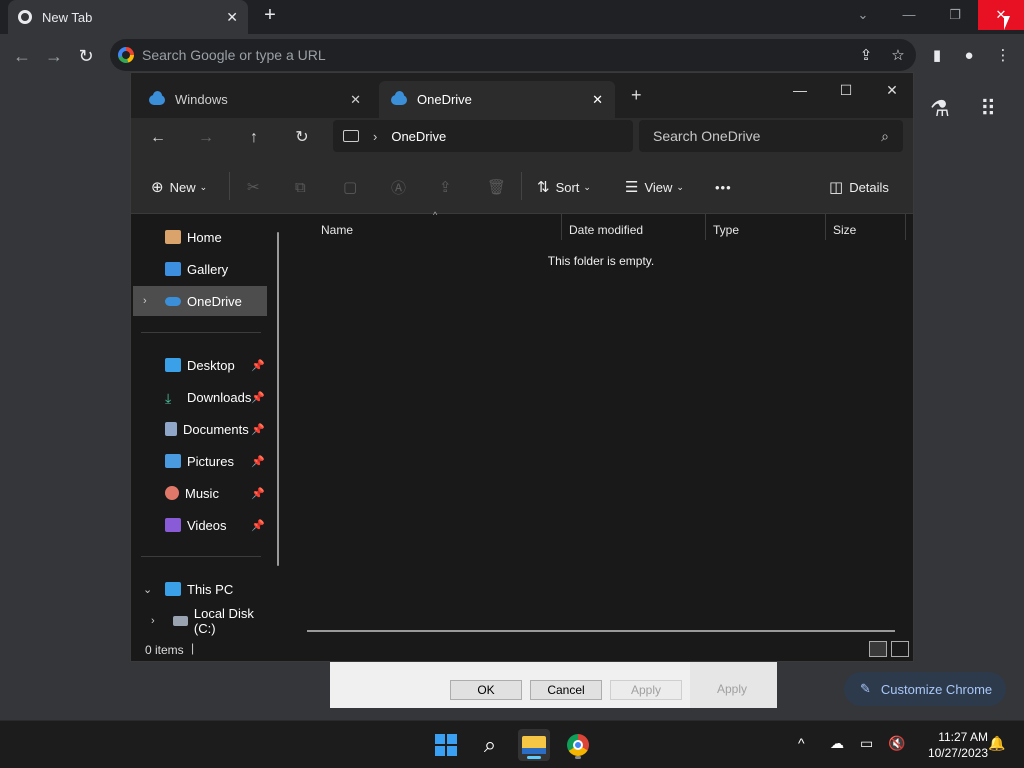  What do you see at coordinates (210, 461) in the screenshot?
I see `sidebar-label: Pictures` at bounding box center [210, 461].